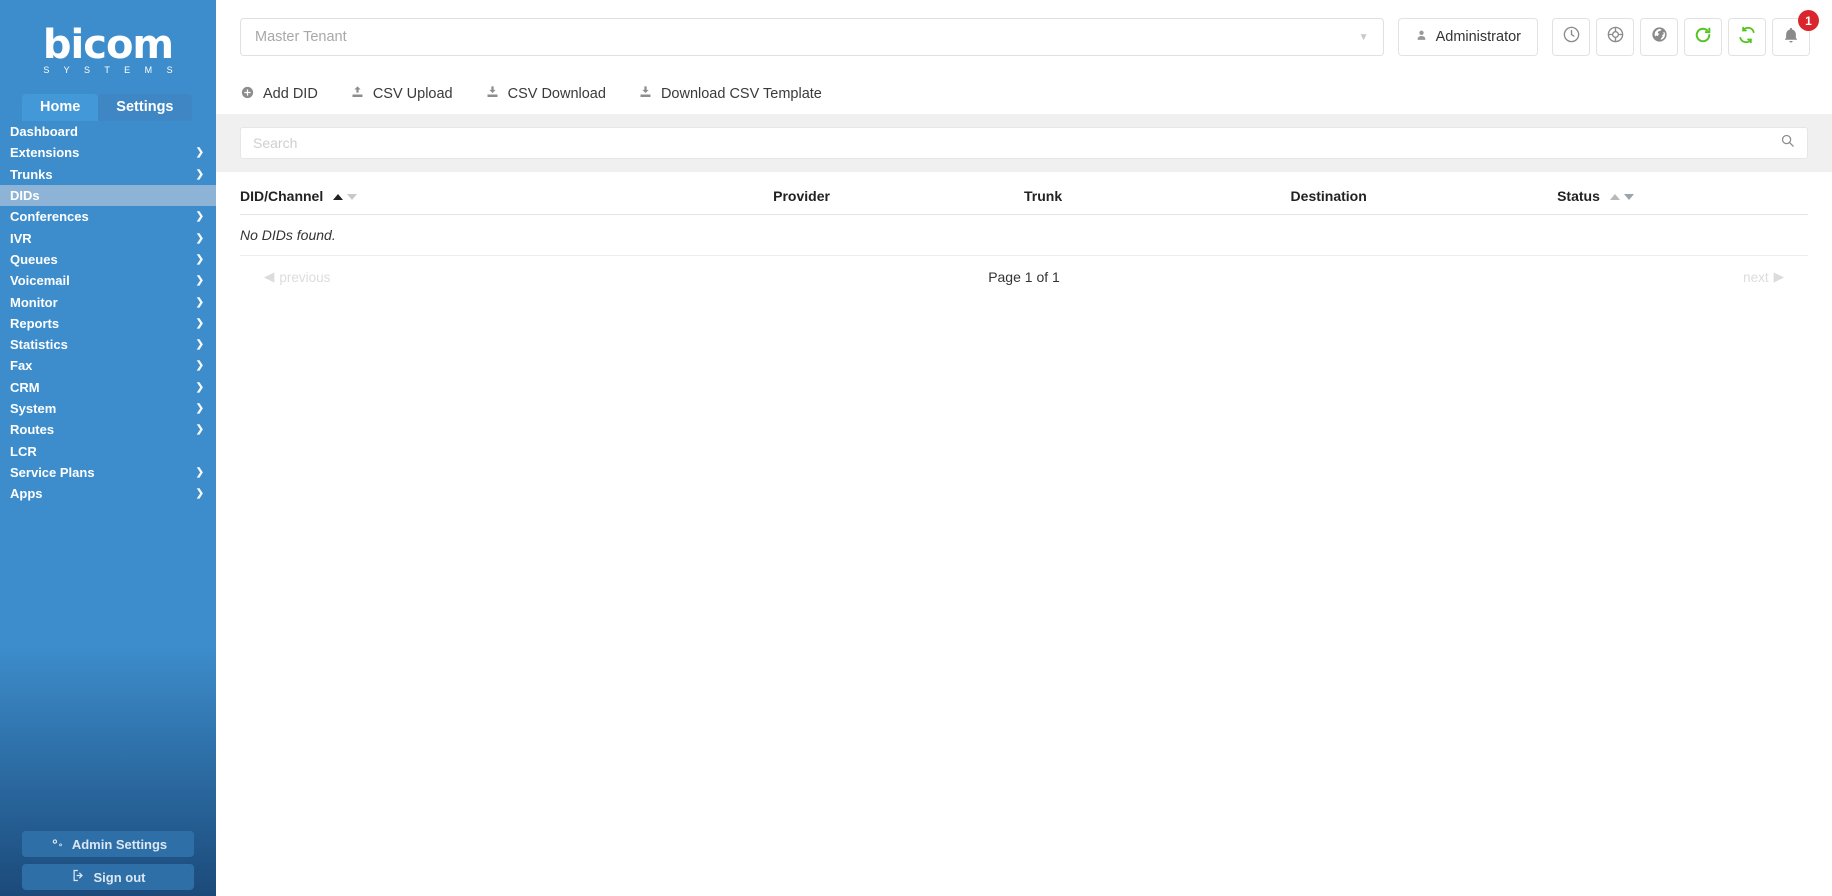 The width and height of the screenshot is (1832, 896). Describe the element at coordinates (730, 94) in the screenshot. I see `action-download-csv-template: Download CSV Template` at that location.